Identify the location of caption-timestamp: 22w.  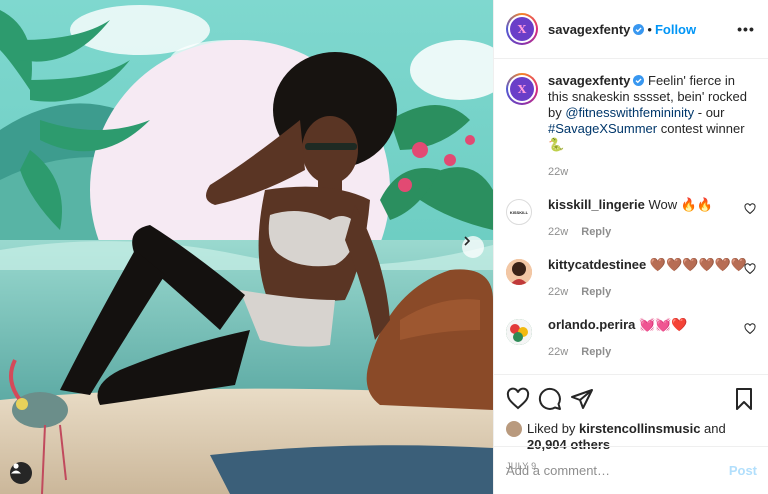
(558, 172).